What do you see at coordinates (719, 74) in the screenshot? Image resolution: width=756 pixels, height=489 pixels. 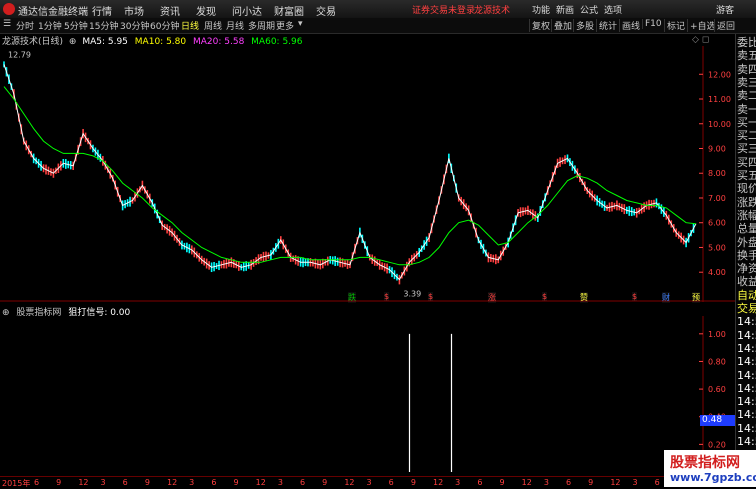 I see `price-tick-label: 12.00` at bounding box center [719, 74].